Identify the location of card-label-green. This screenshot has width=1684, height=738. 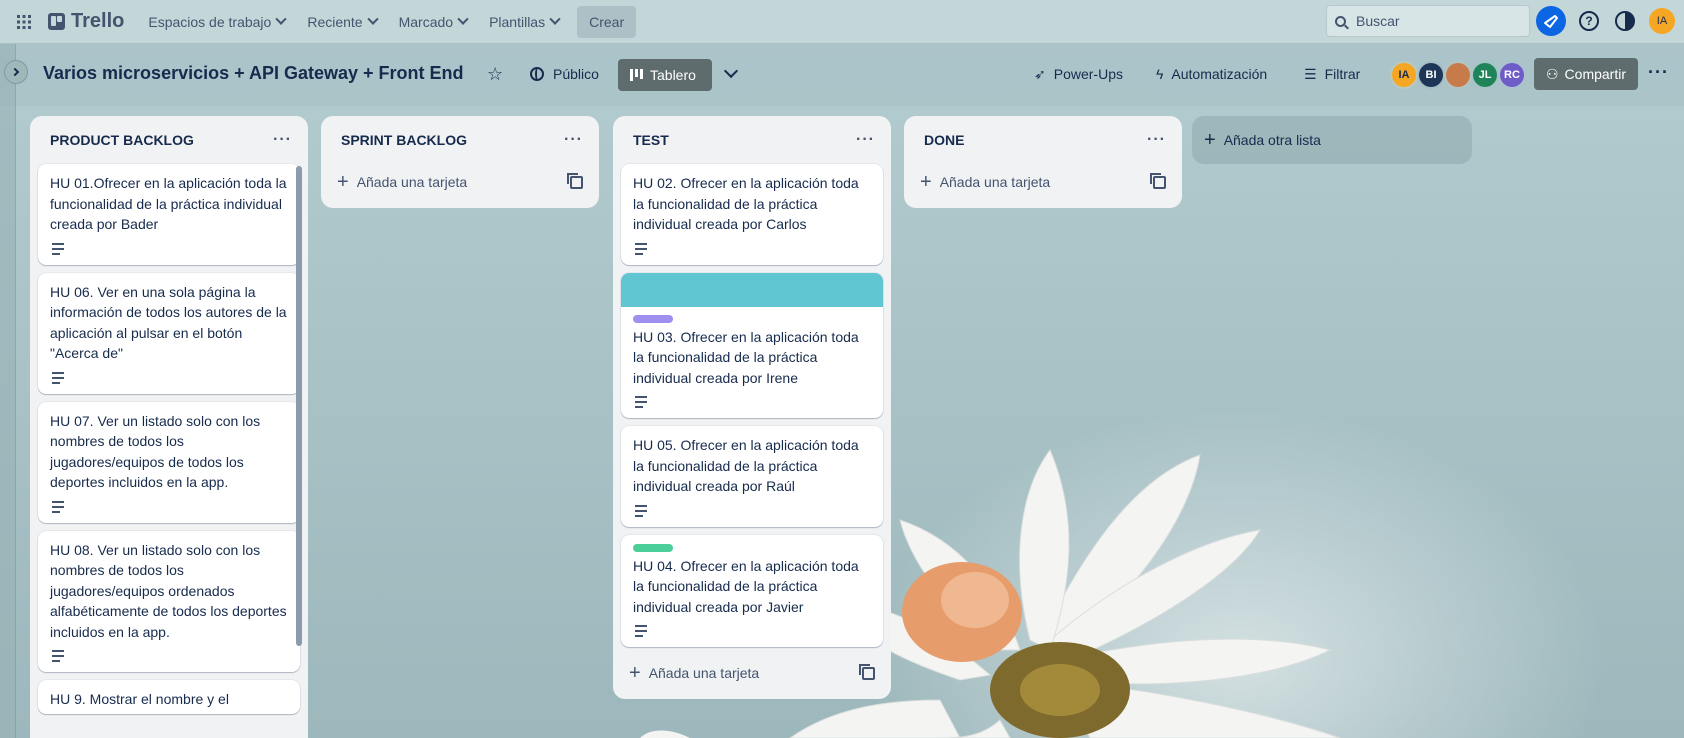
(653, 547).